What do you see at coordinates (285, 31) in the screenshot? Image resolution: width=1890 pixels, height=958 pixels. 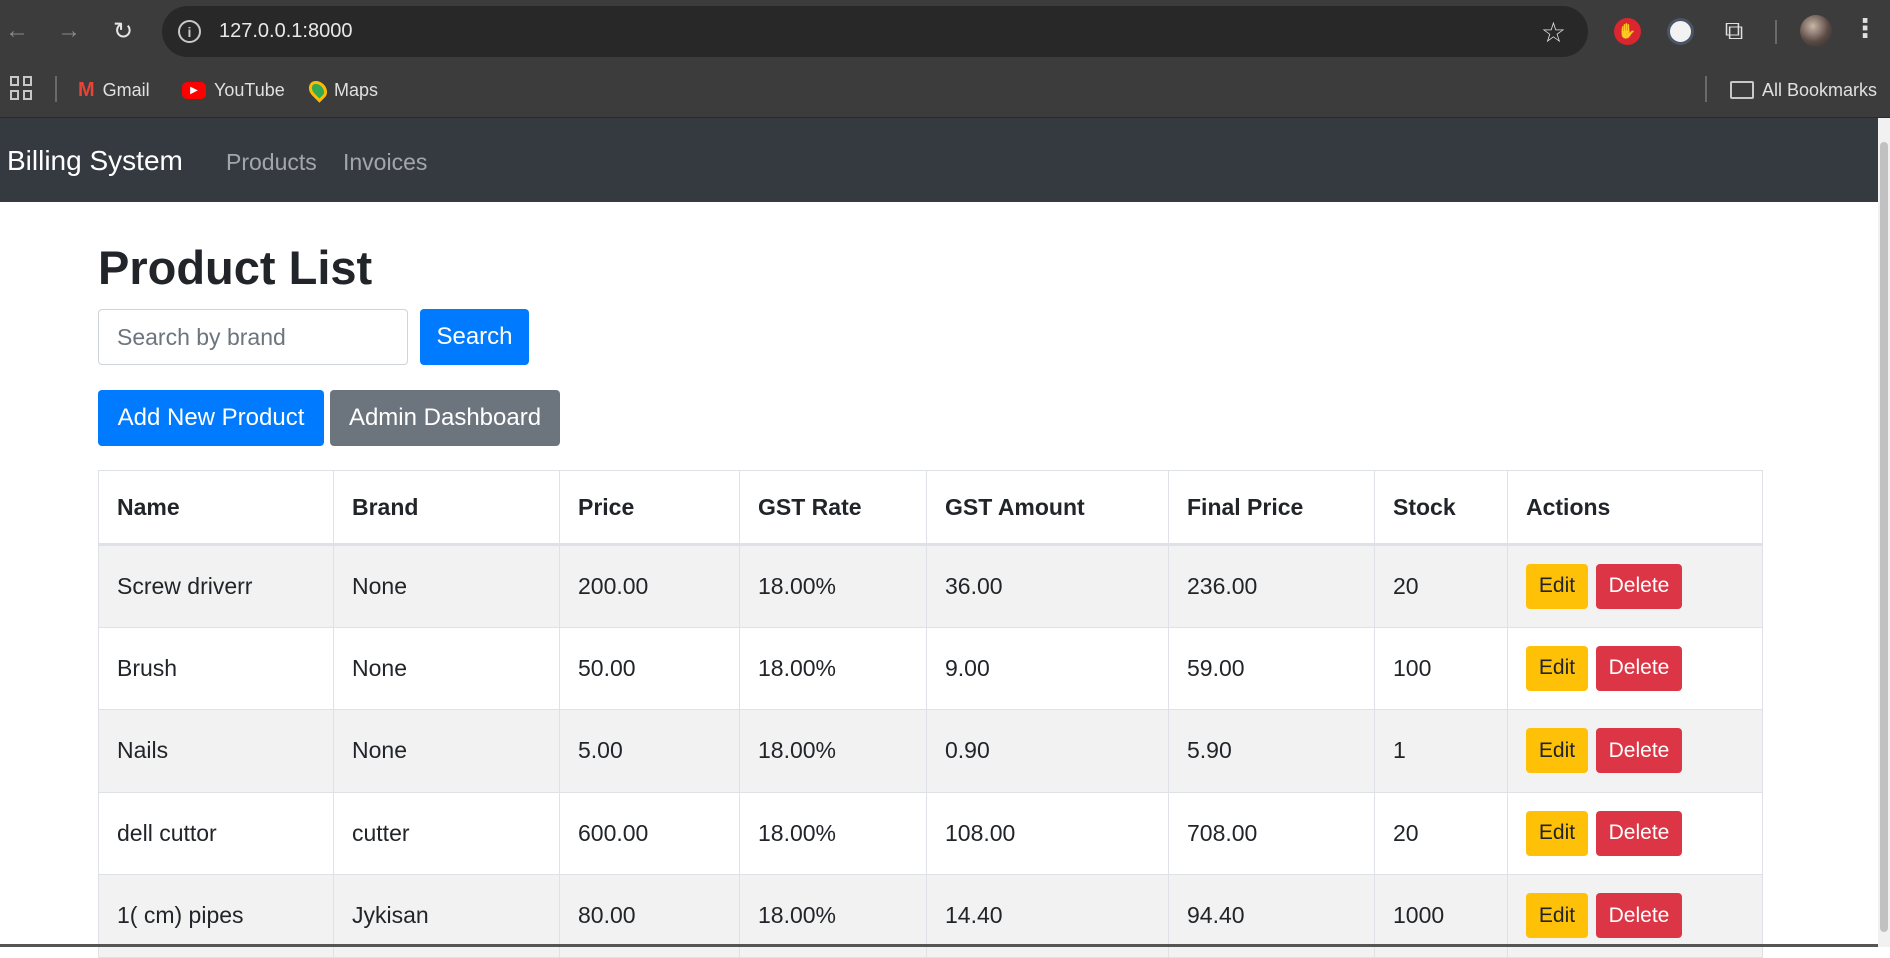 I see `url-text: 127.0.0.1:8000` at bounding box center [285, 31].